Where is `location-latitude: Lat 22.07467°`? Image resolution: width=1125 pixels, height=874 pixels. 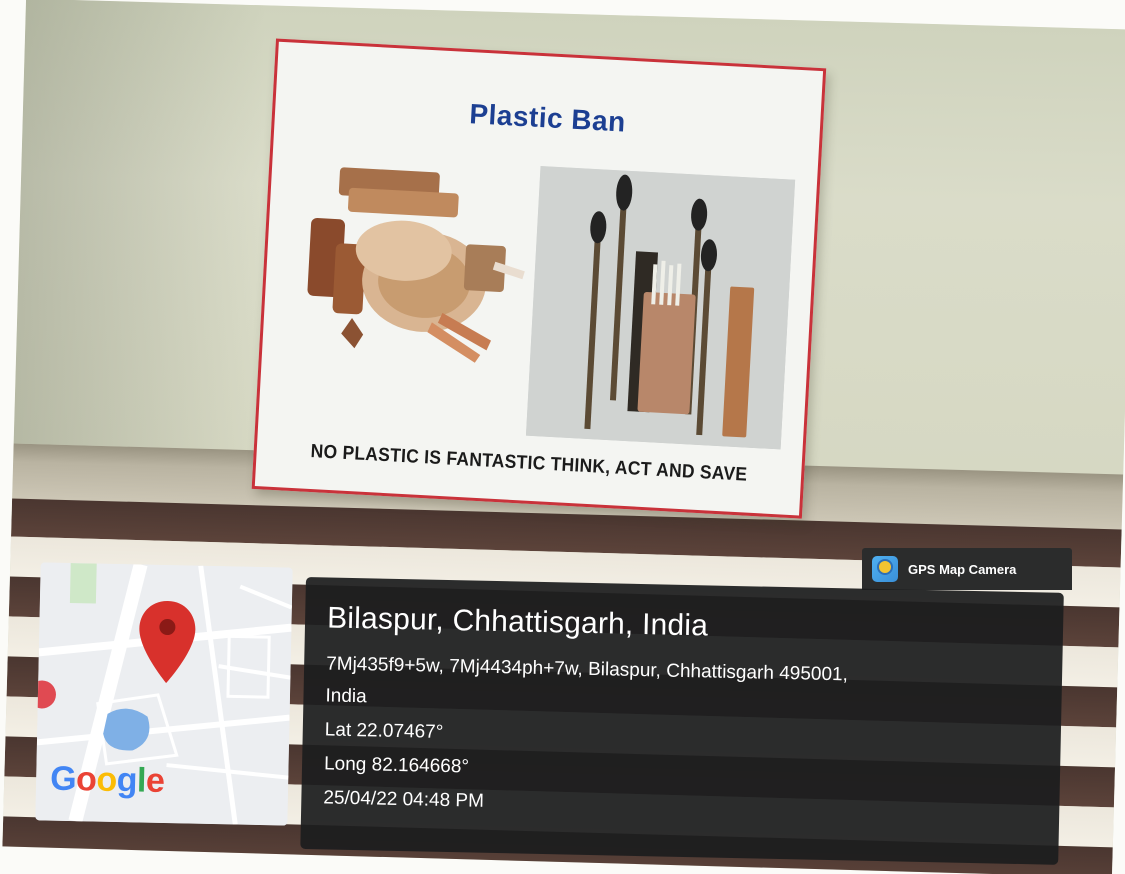
location-latitude: Lat 22.07467° is located at coordinates (384, 731).